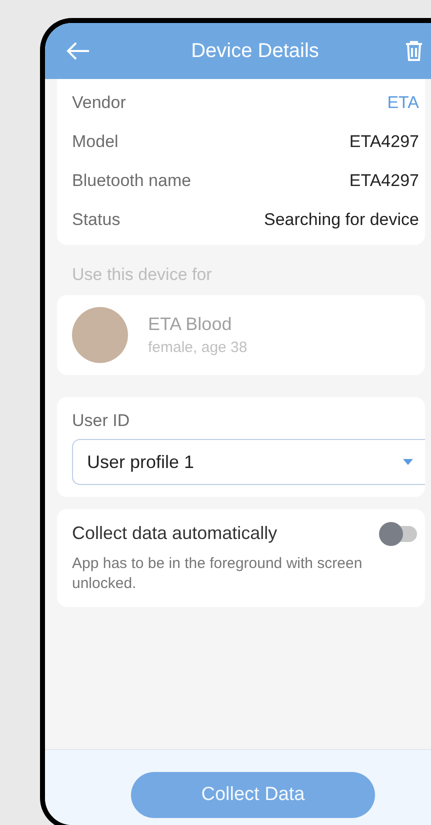  What do you see at coordinates (190, 324) in the screenshot?
I see `profile-name: ETA Blood` at bounding box center [190, 324].